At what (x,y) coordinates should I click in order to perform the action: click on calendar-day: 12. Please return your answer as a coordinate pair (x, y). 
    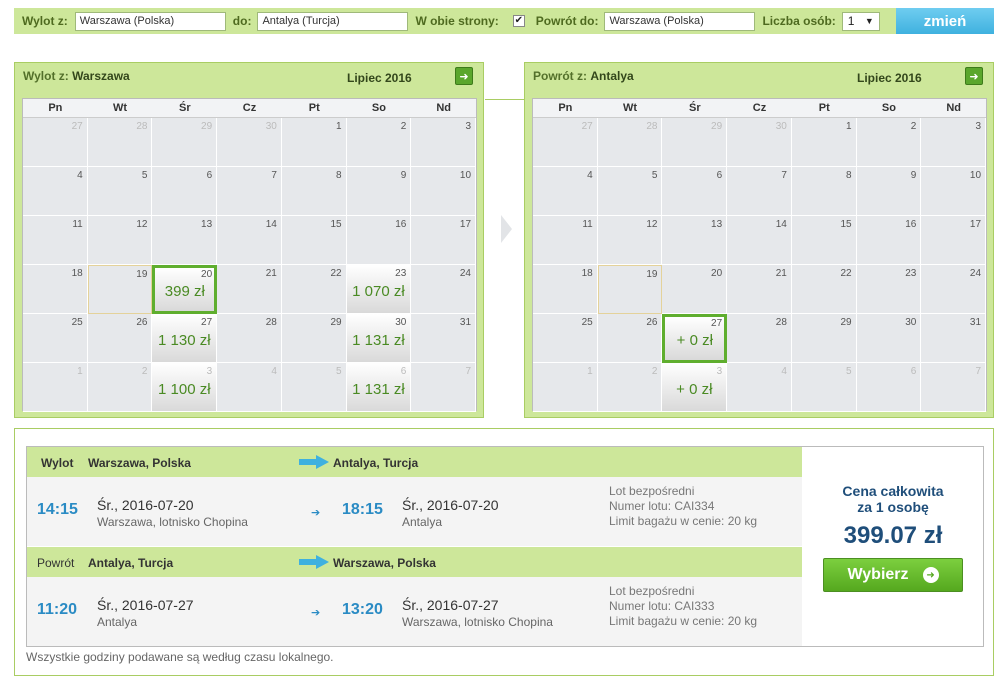
    Looking at the image, I should click on (120, 240).